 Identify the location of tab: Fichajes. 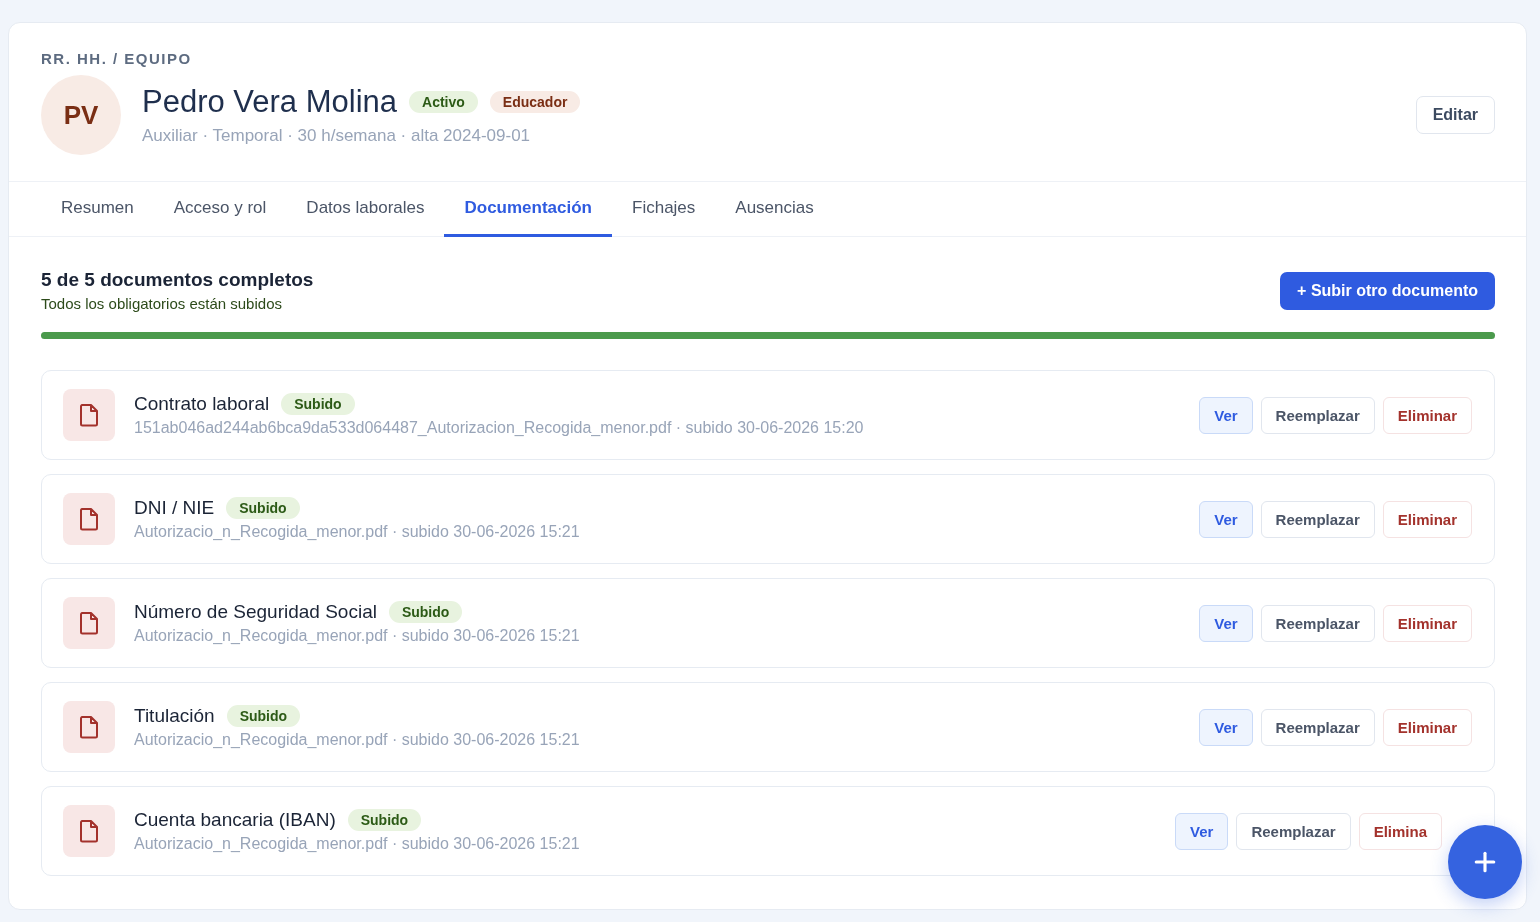
(664, 209).